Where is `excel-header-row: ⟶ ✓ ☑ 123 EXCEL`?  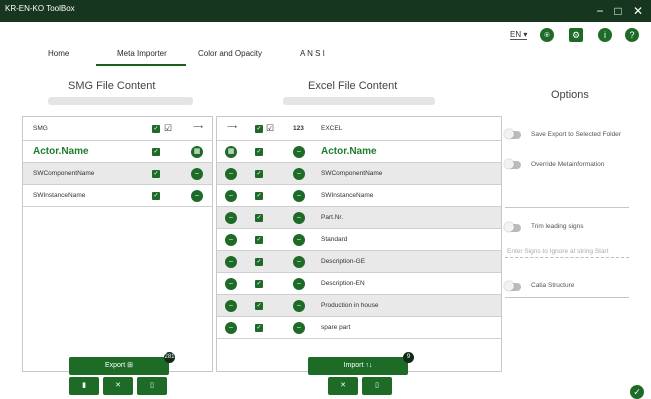
excel-header-row: ⟶ ✓ ☑ 123 EXCEL is located at coordinates (359, 129).